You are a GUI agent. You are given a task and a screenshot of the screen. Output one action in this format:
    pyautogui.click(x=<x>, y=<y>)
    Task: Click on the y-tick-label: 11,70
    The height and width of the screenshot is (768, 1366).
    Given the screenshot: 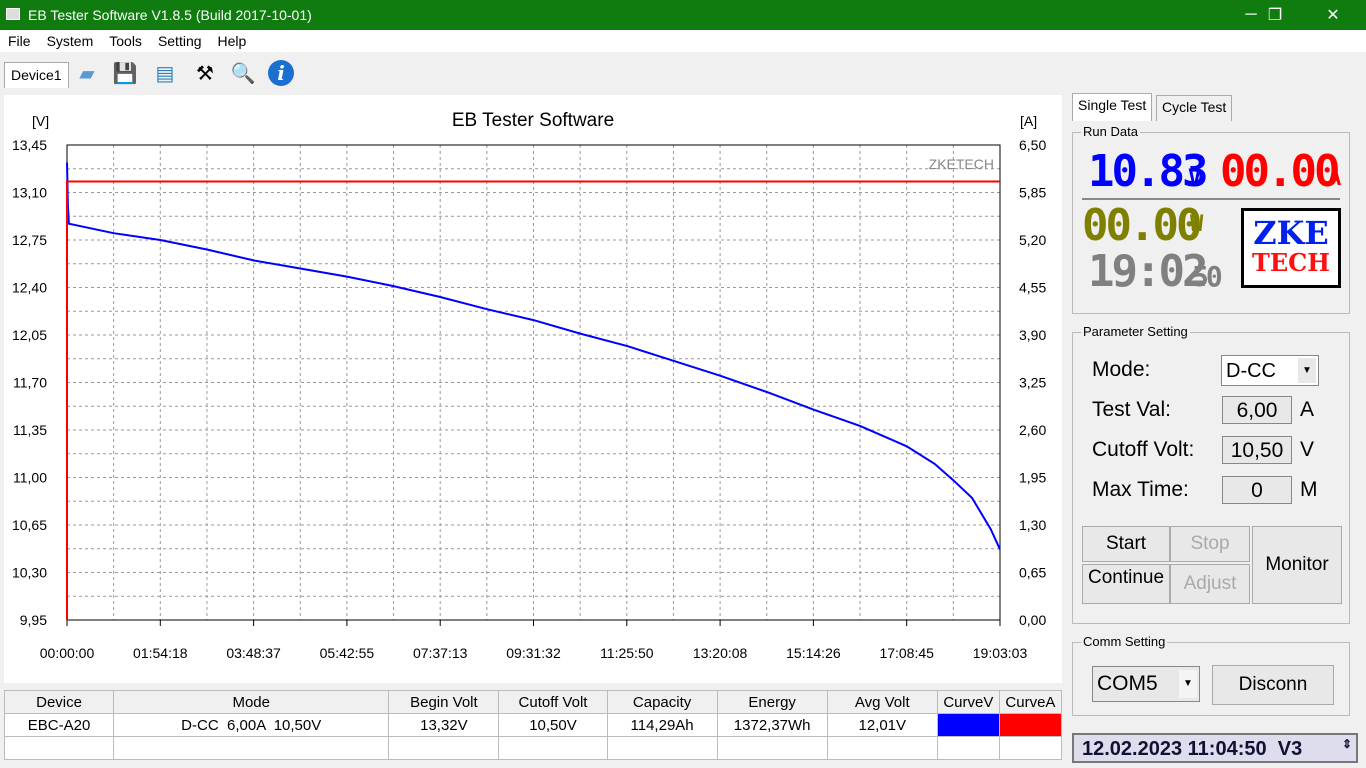 What is the action you would take?
    pyautogui.click(x=30, y=383)
    